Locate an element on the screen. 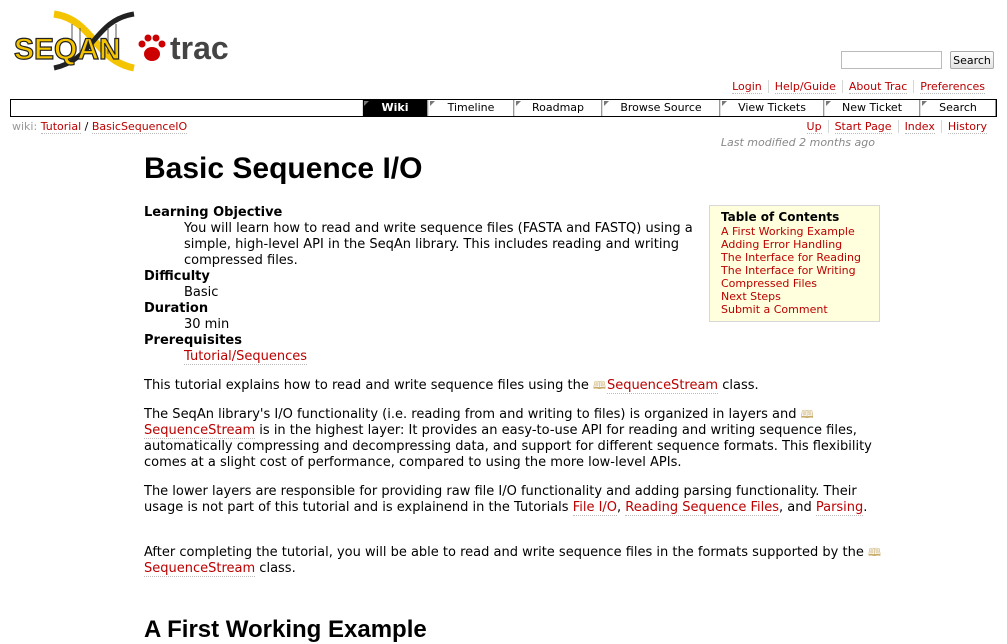 The height and width of the screenshot is (644, 1007). difficulty-label: Difficulty is located at coordinates (177, 276).